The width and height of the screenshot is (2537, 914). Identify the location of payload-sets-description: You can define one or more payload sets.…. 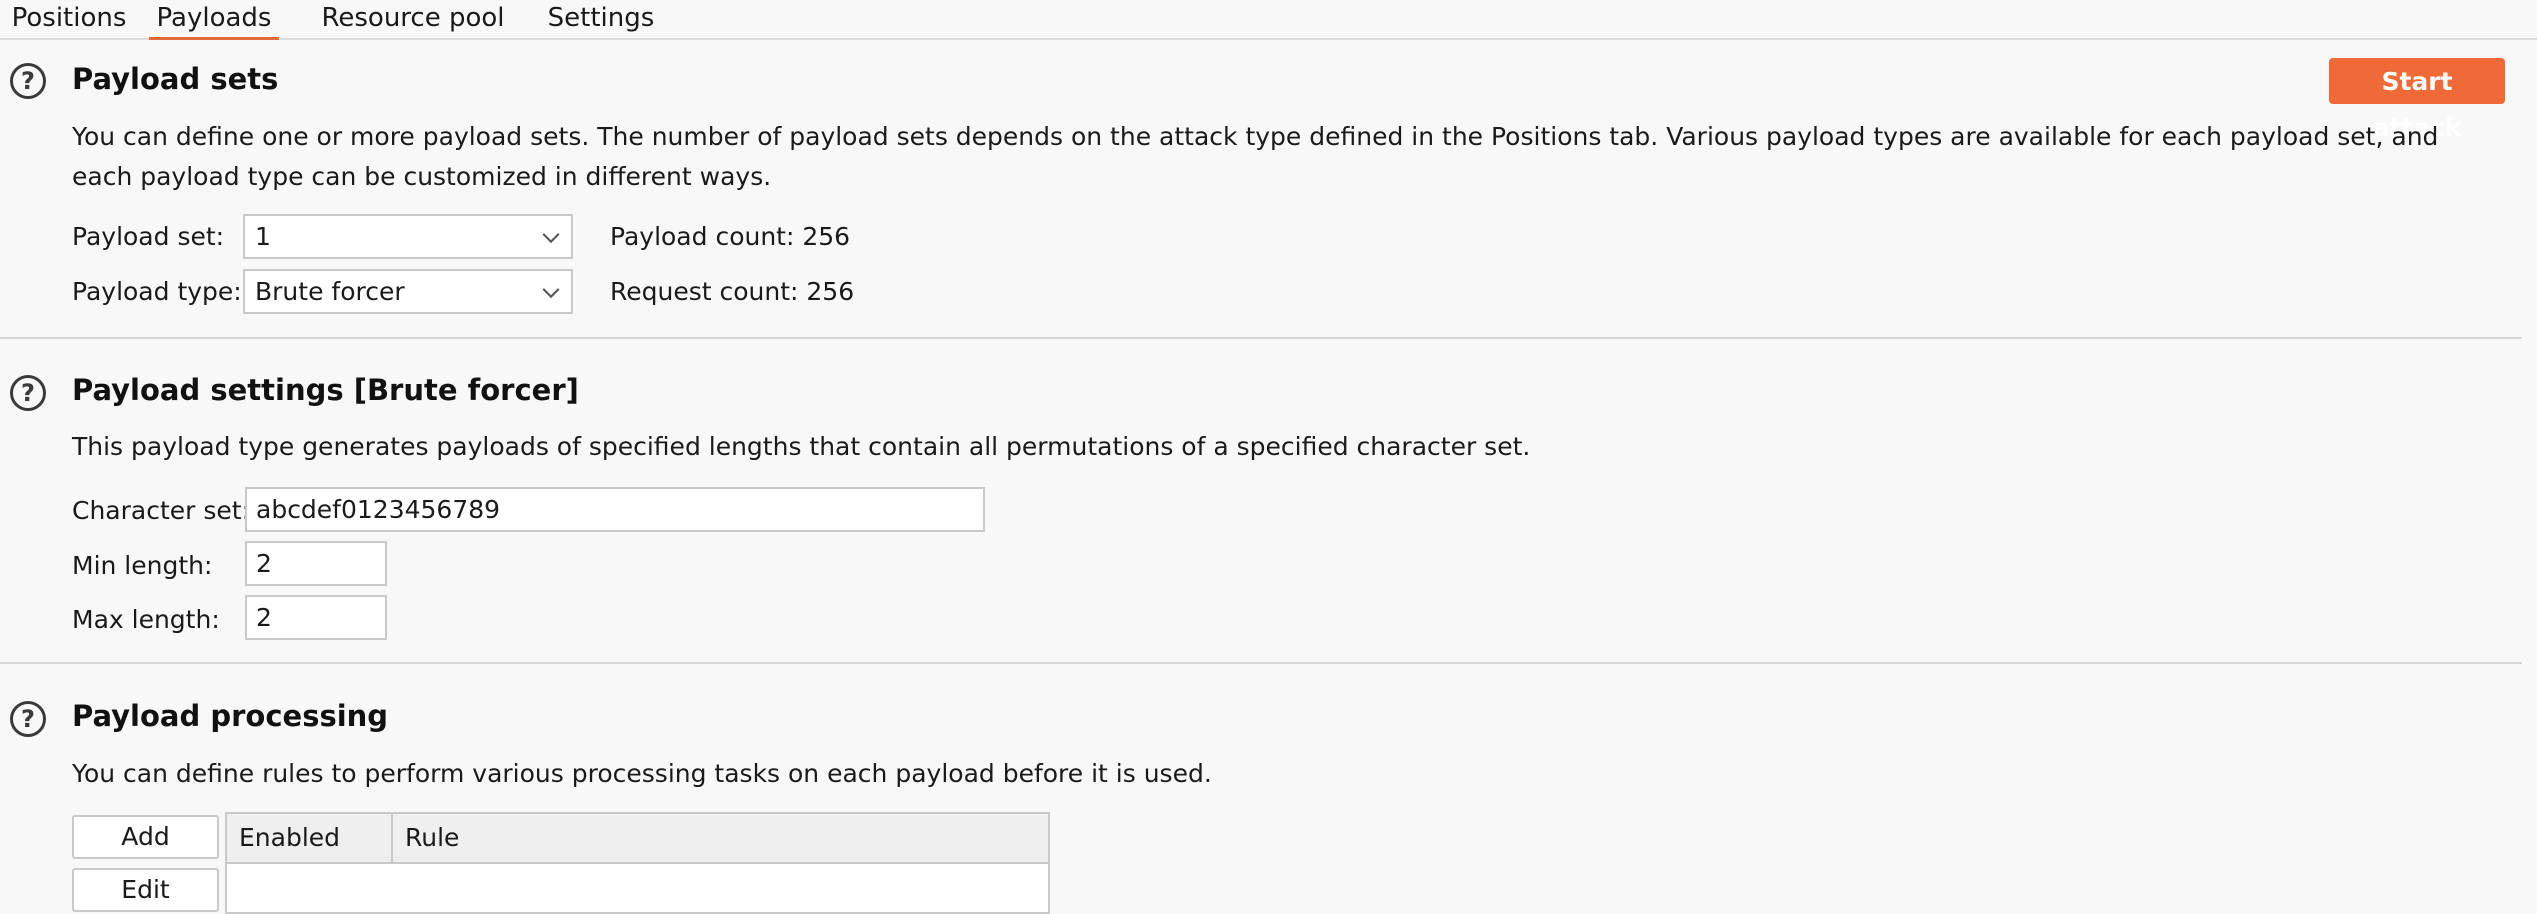
(1255, 156).